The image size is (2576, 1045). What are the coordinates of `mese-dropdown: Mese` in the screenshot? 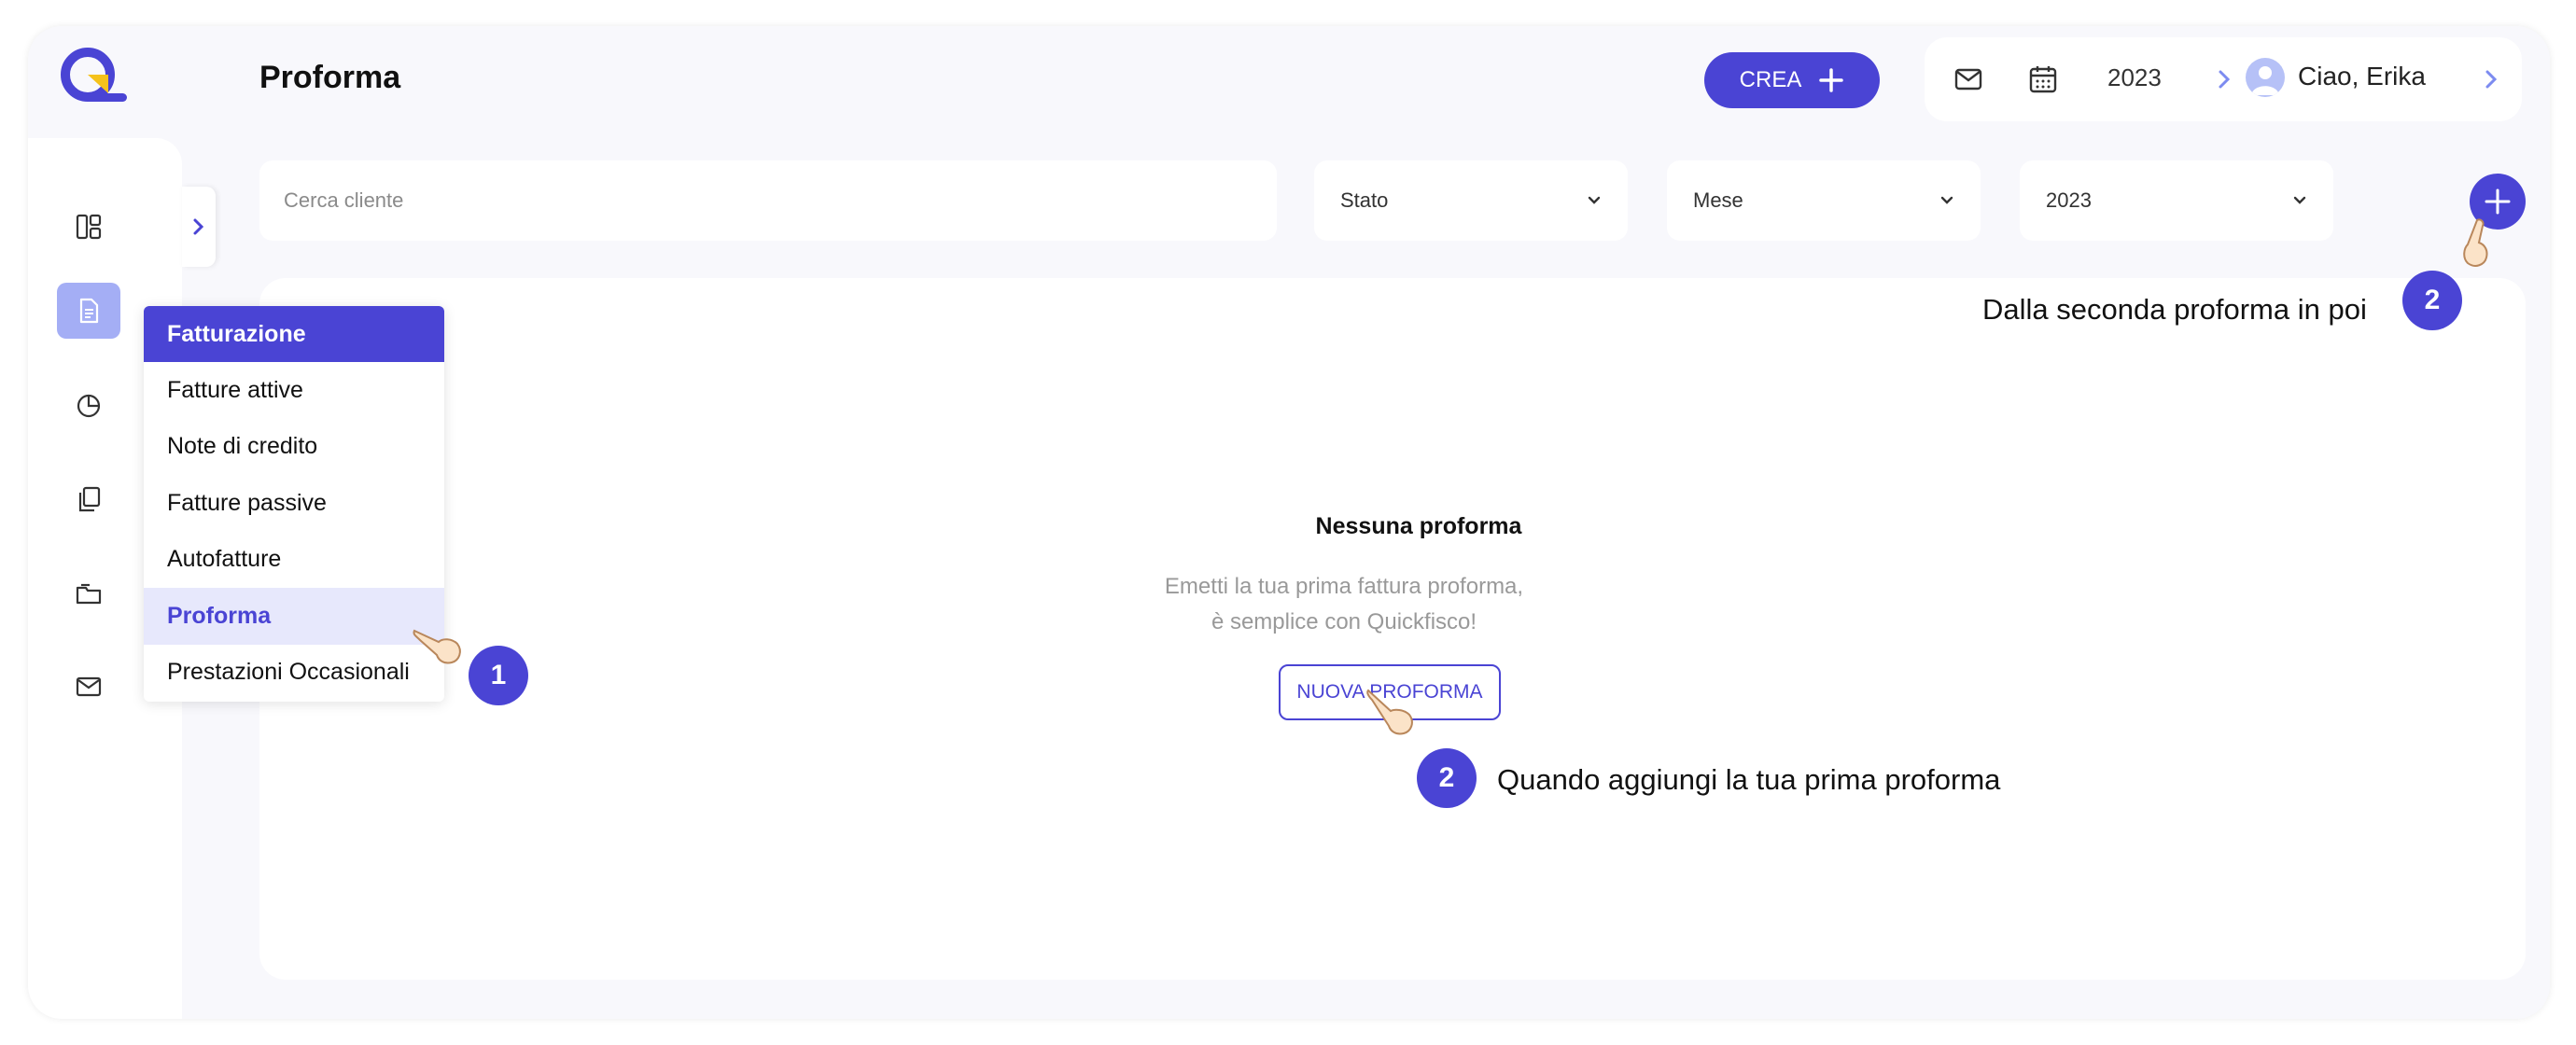 It's located at (1824, 200).